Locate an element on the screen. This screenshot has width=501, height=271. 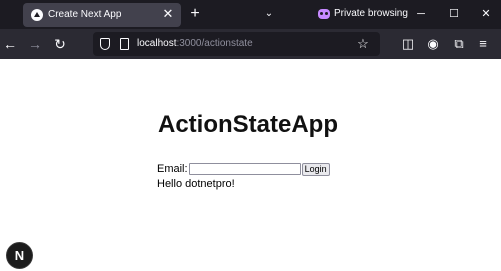
page-title: ActionStateApp is located at coordinates (248, 124).